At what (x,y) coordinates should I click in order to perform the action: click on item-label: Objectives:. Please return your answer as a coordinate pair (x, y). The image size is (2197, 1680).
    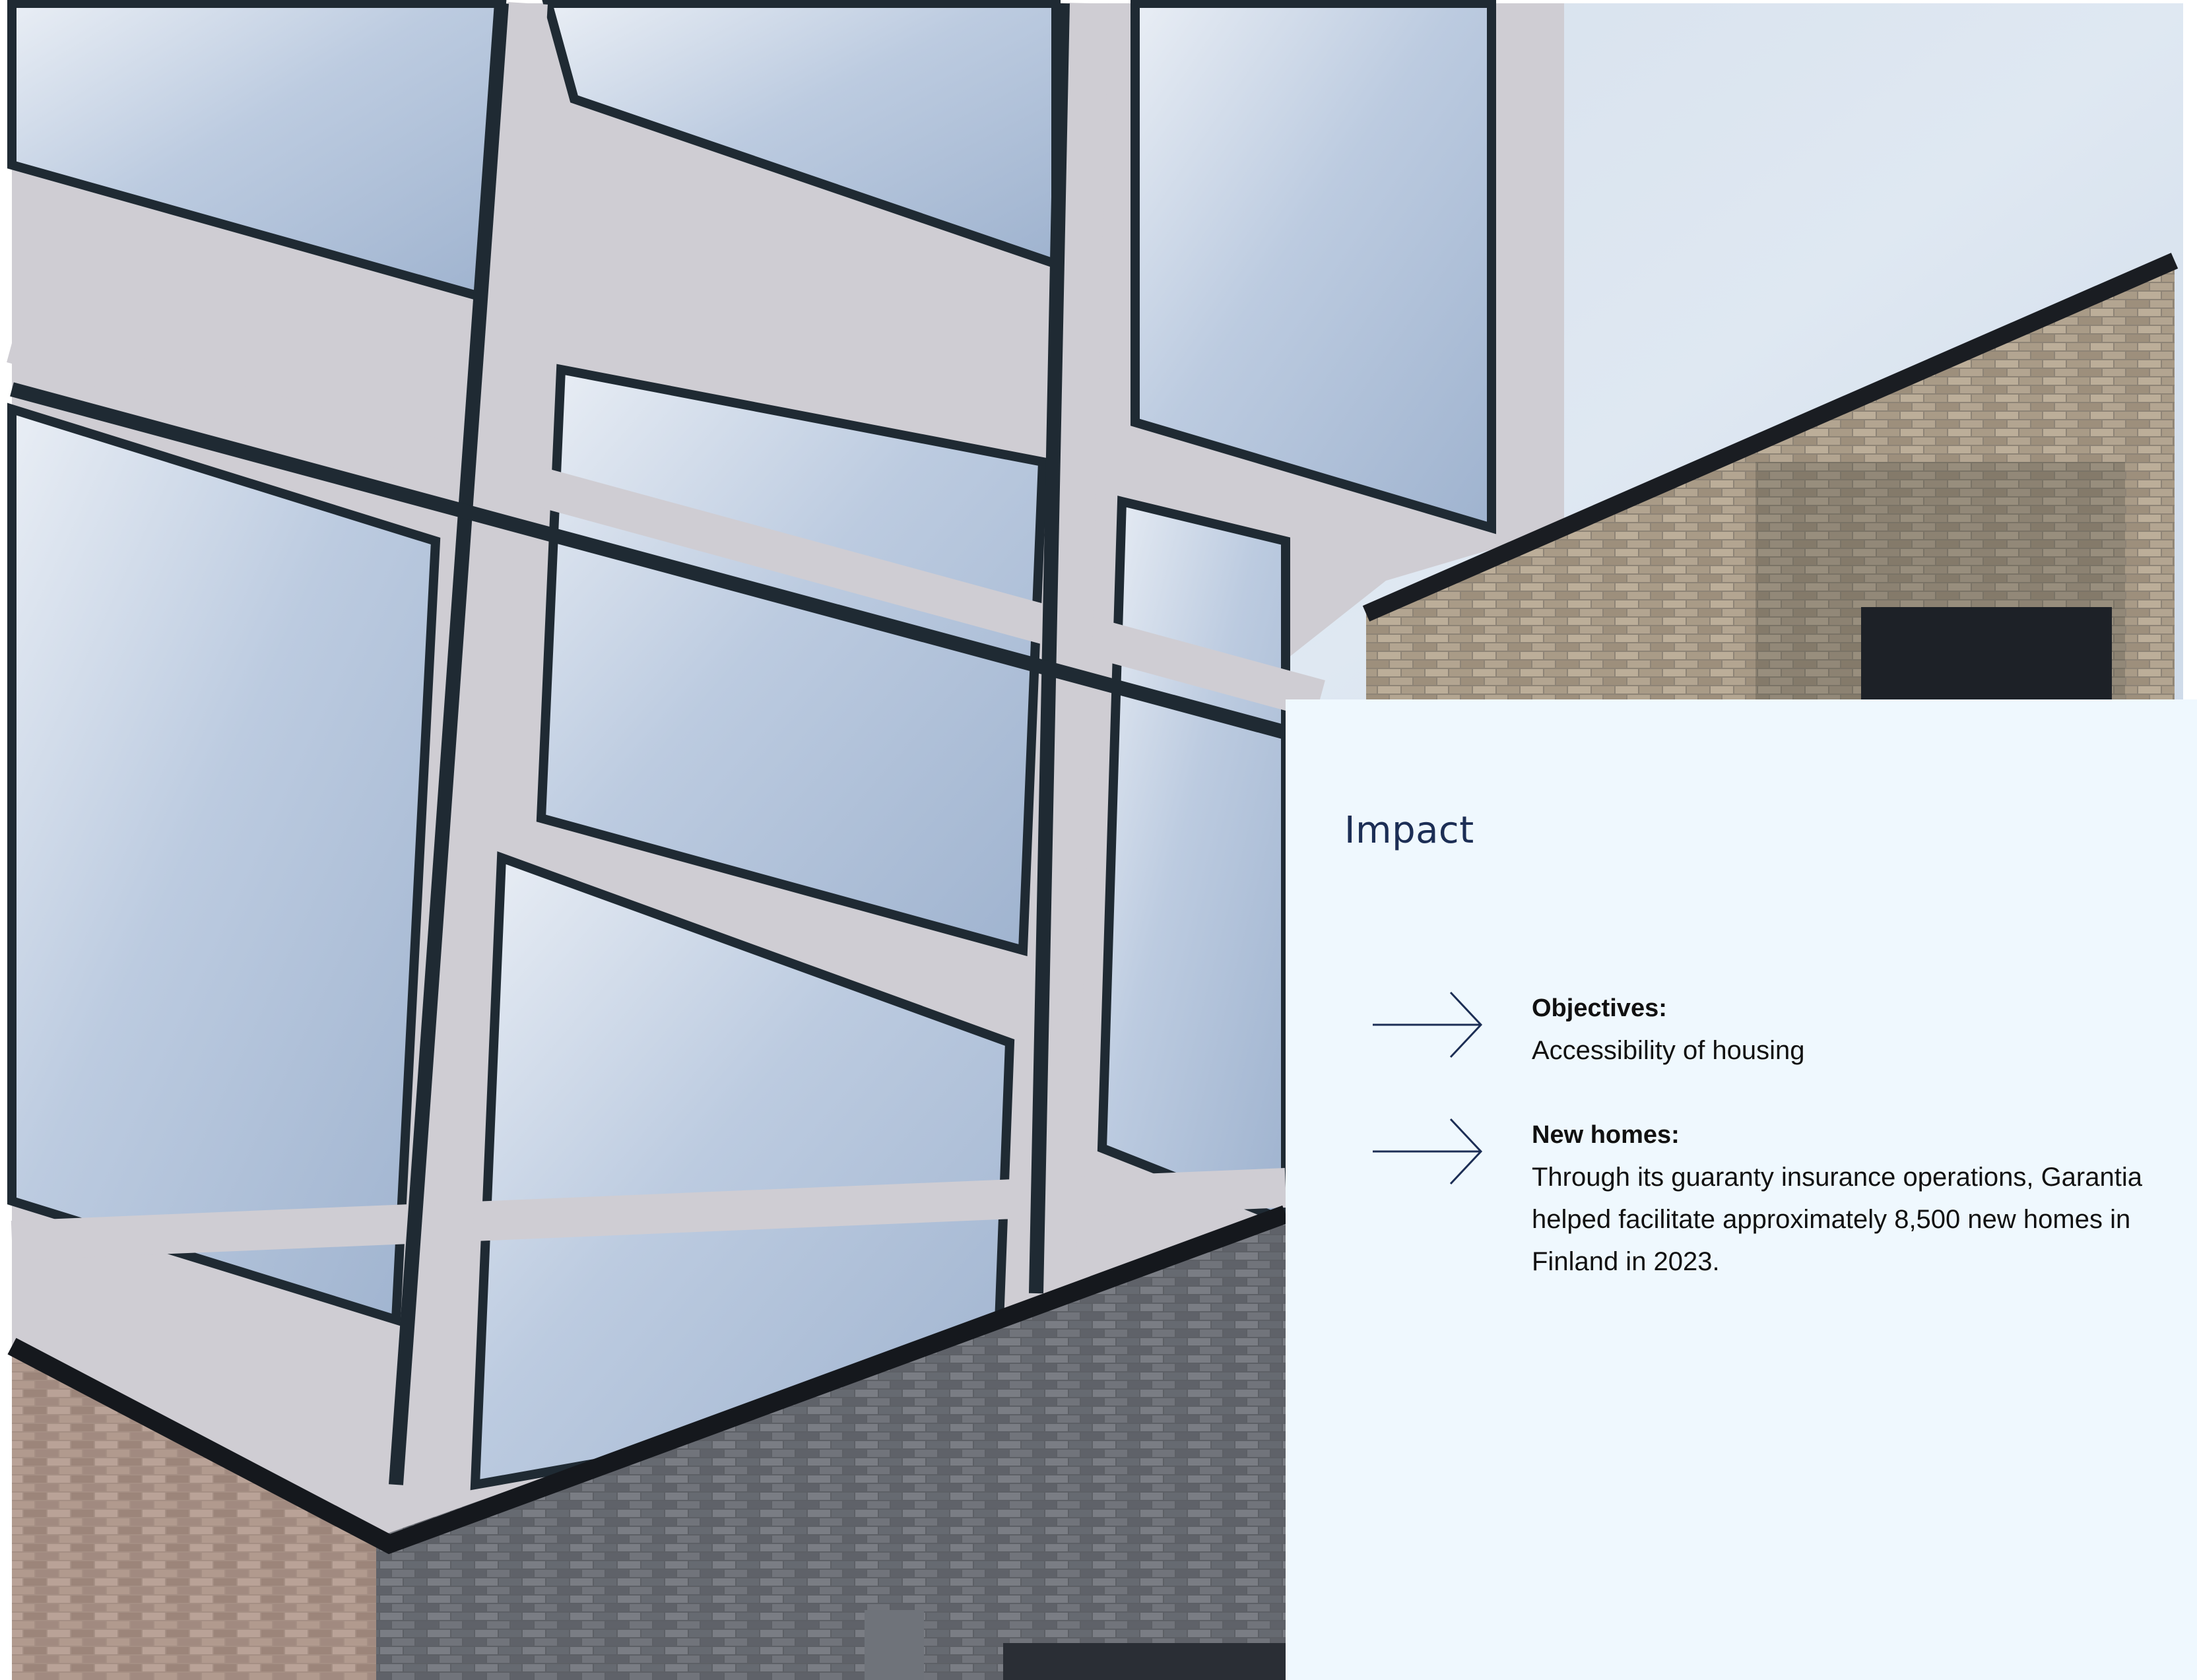
    Looking at the image, I should click on (1599, 1008).